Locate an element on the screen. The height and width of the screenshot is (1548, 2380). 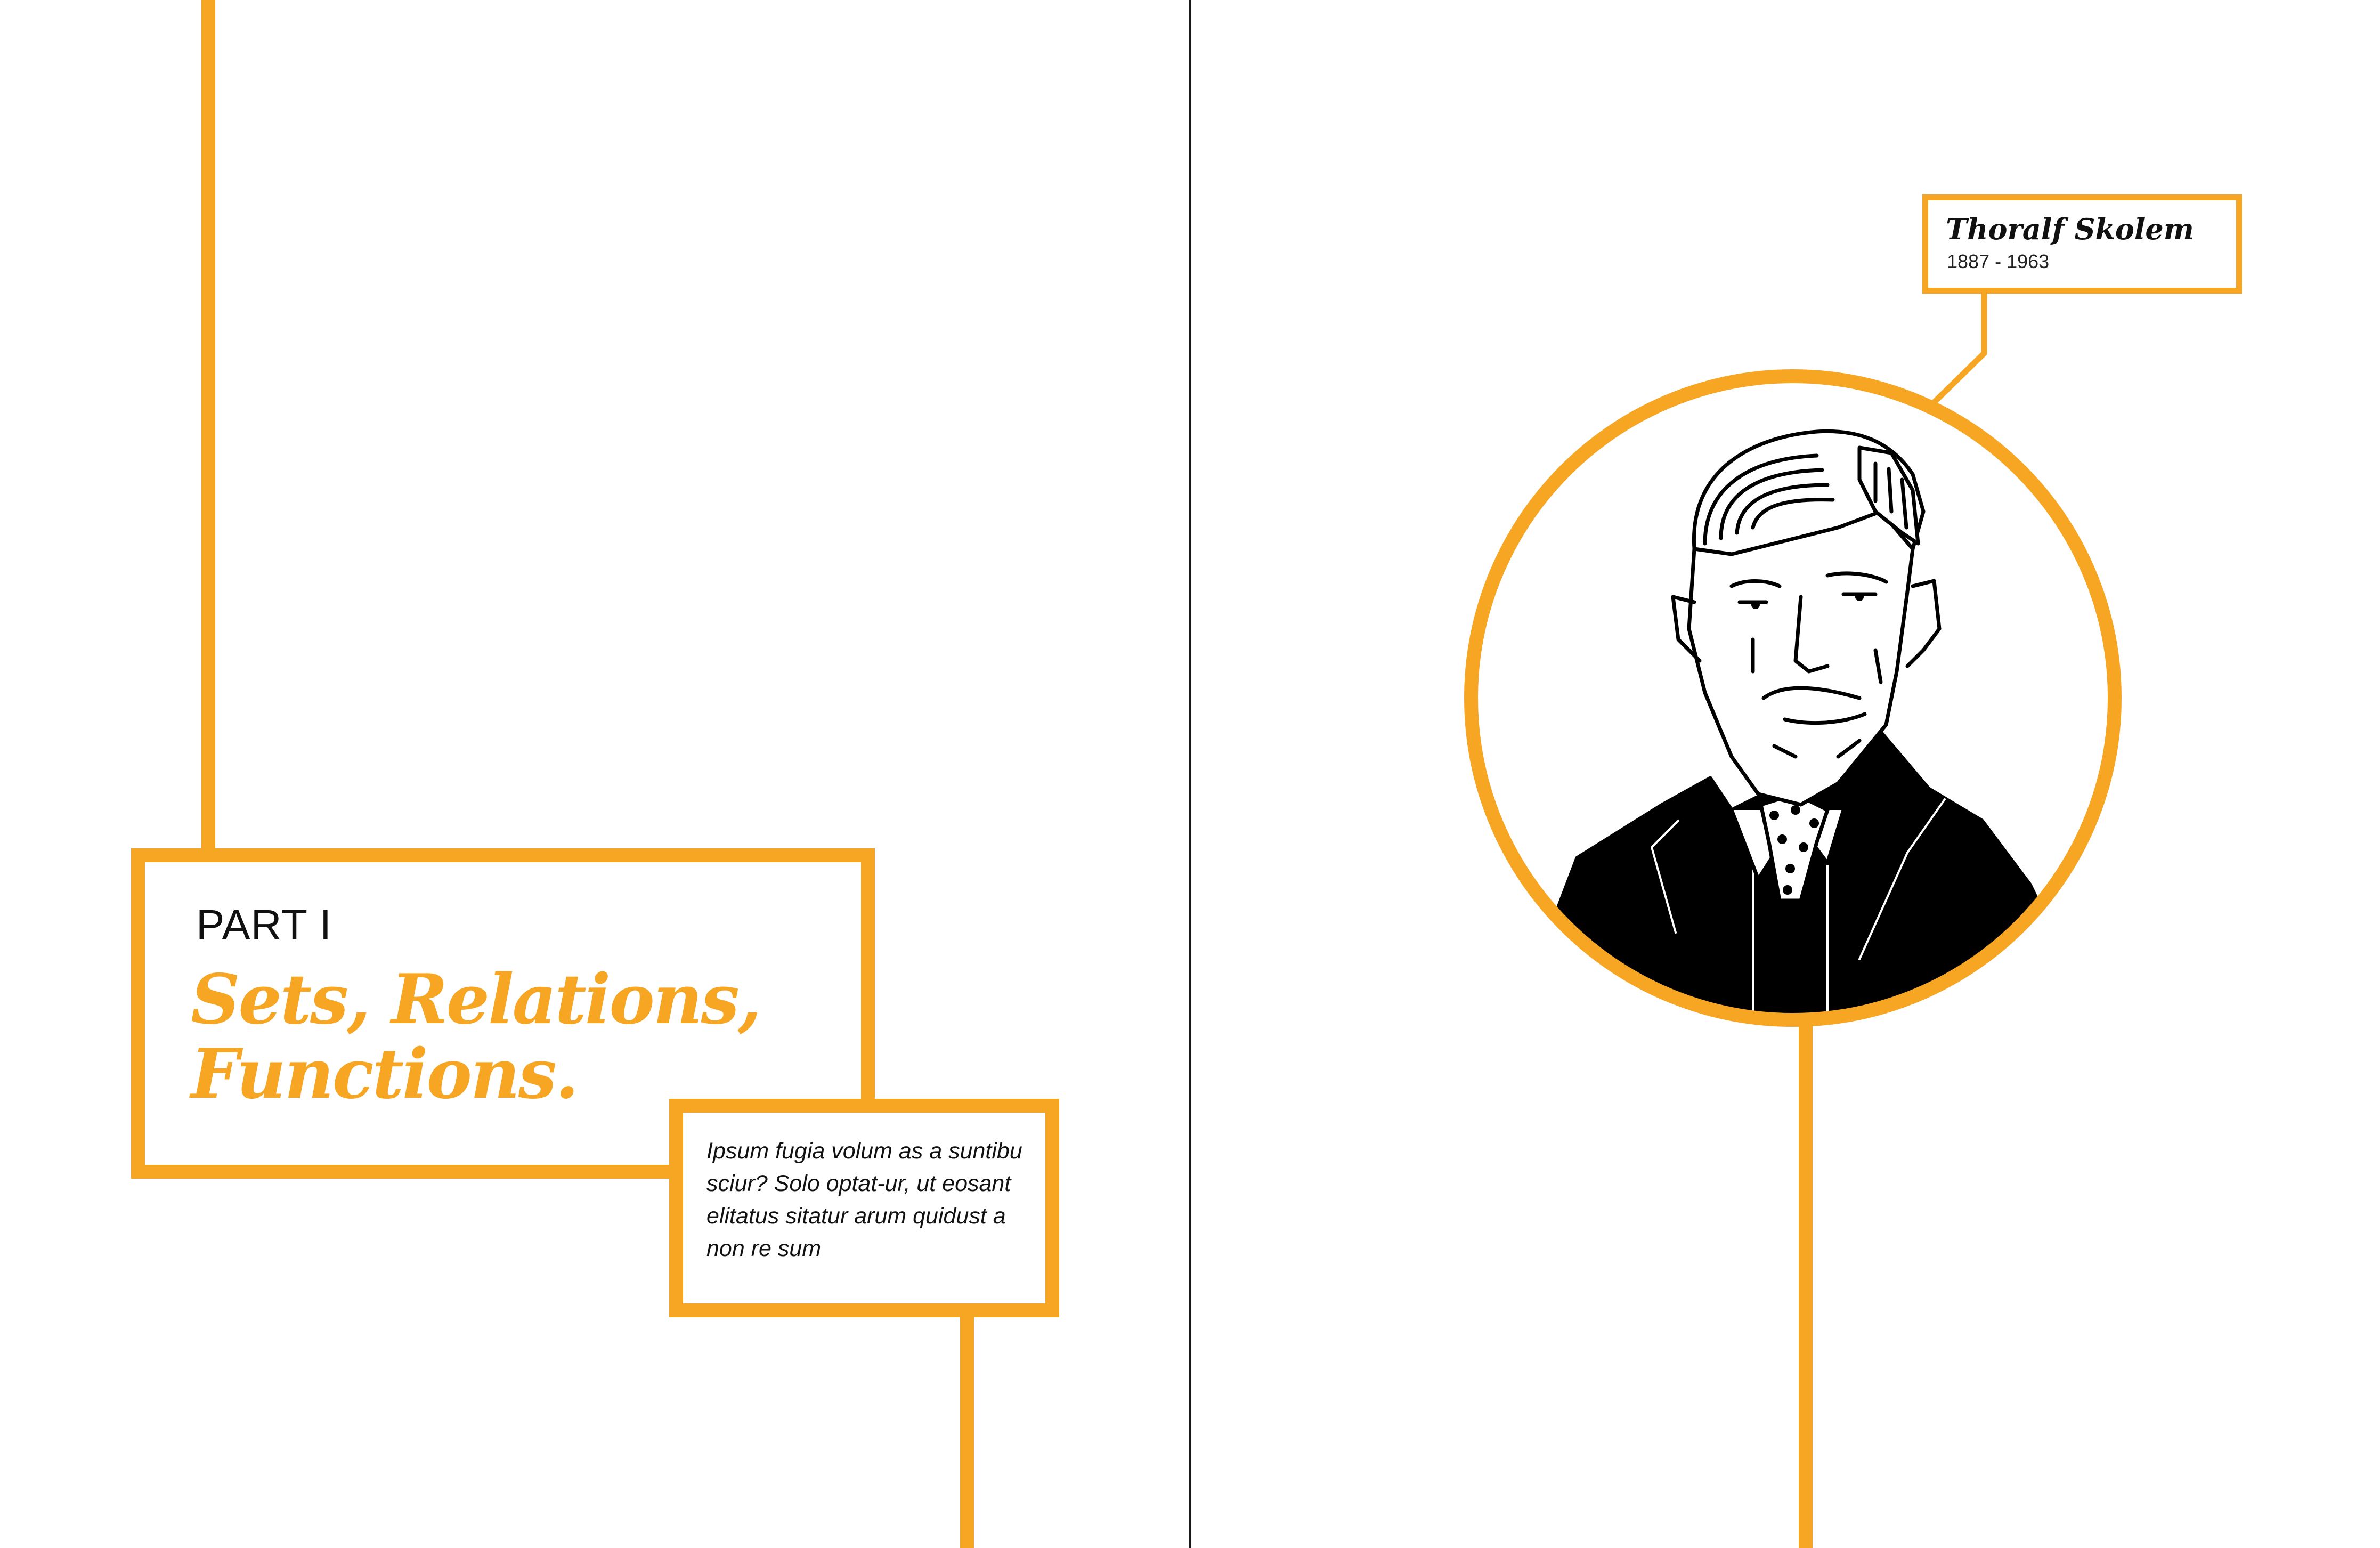
page-spine is located at coordinates (1190, 774).